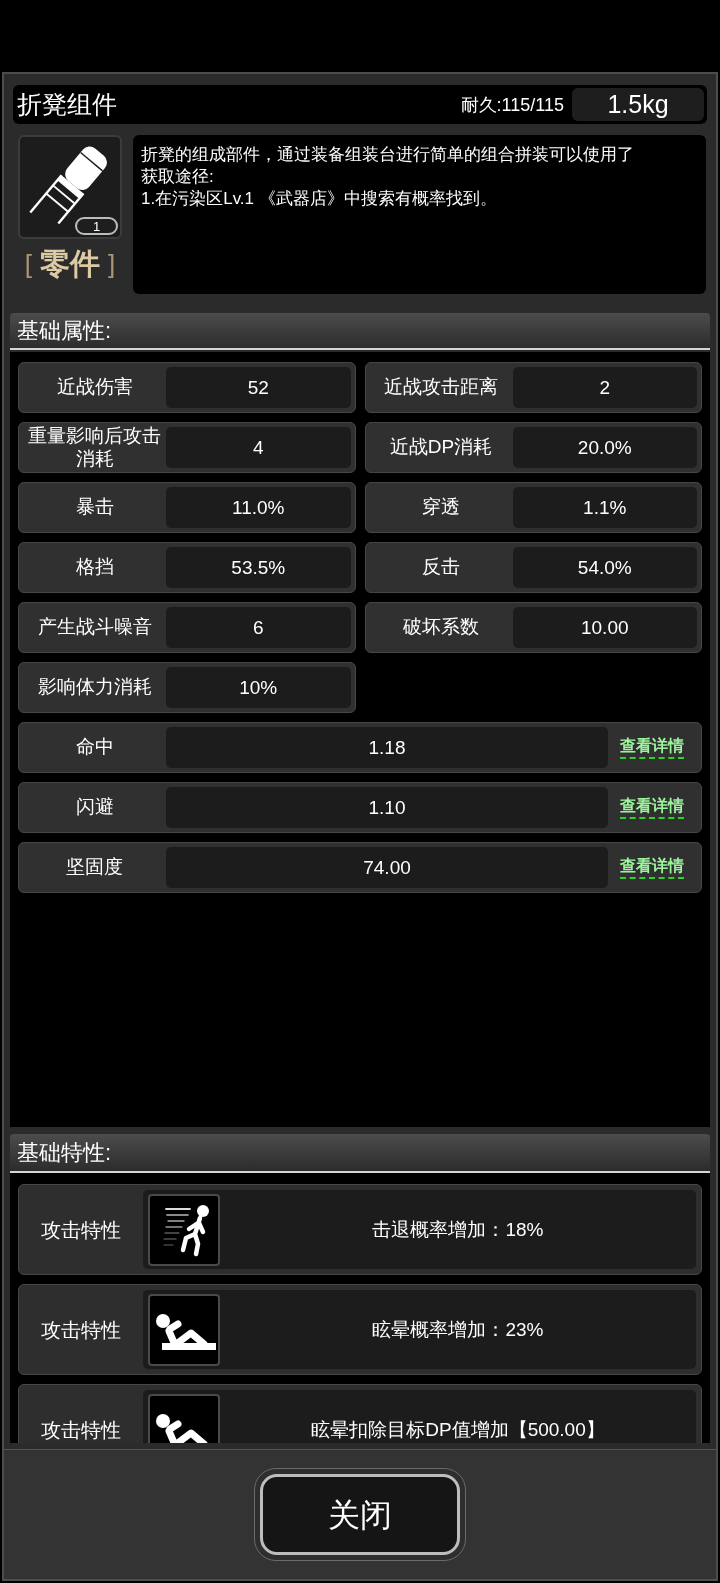  I want to click on category-label: 零件, so click(70, 264).